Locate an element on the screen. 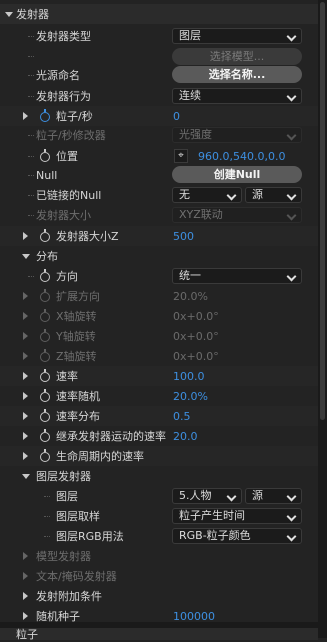 The image size is (327, 642). random-seed-value: 100000 is located at coordinates (194, 616).